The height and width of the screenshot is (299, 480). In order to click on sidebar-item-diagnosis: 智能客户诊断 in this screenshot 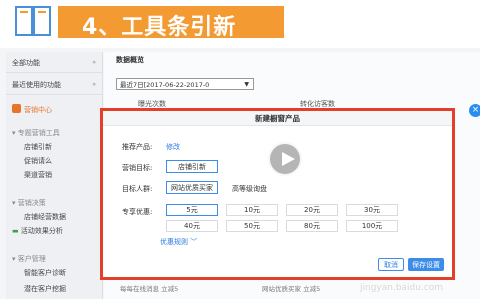, I will do `click(45, 273)`.